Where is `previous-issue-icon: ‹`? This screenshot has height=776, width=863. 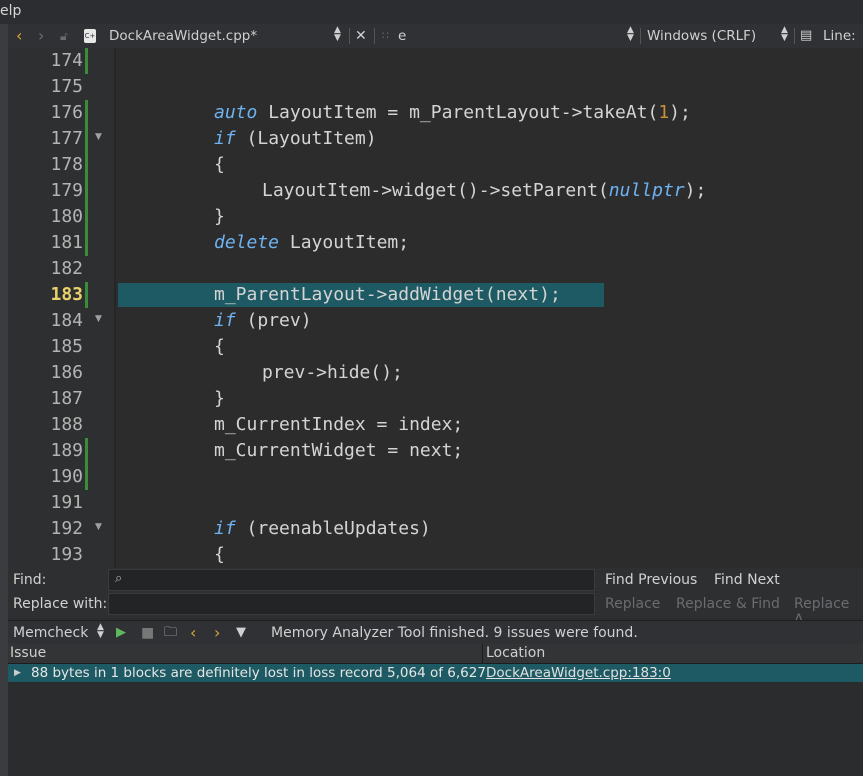
previous-issue-icon: ‹ is located at coordinates (193, 633).